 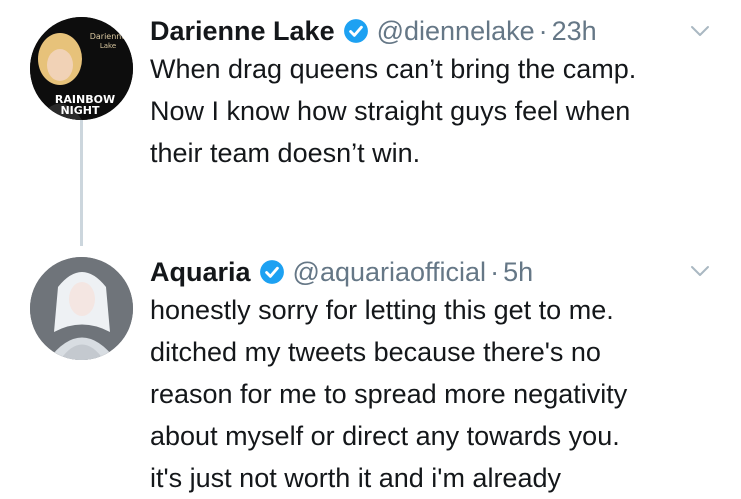 I want to click on avatar-image, so click(x=81, y=308).